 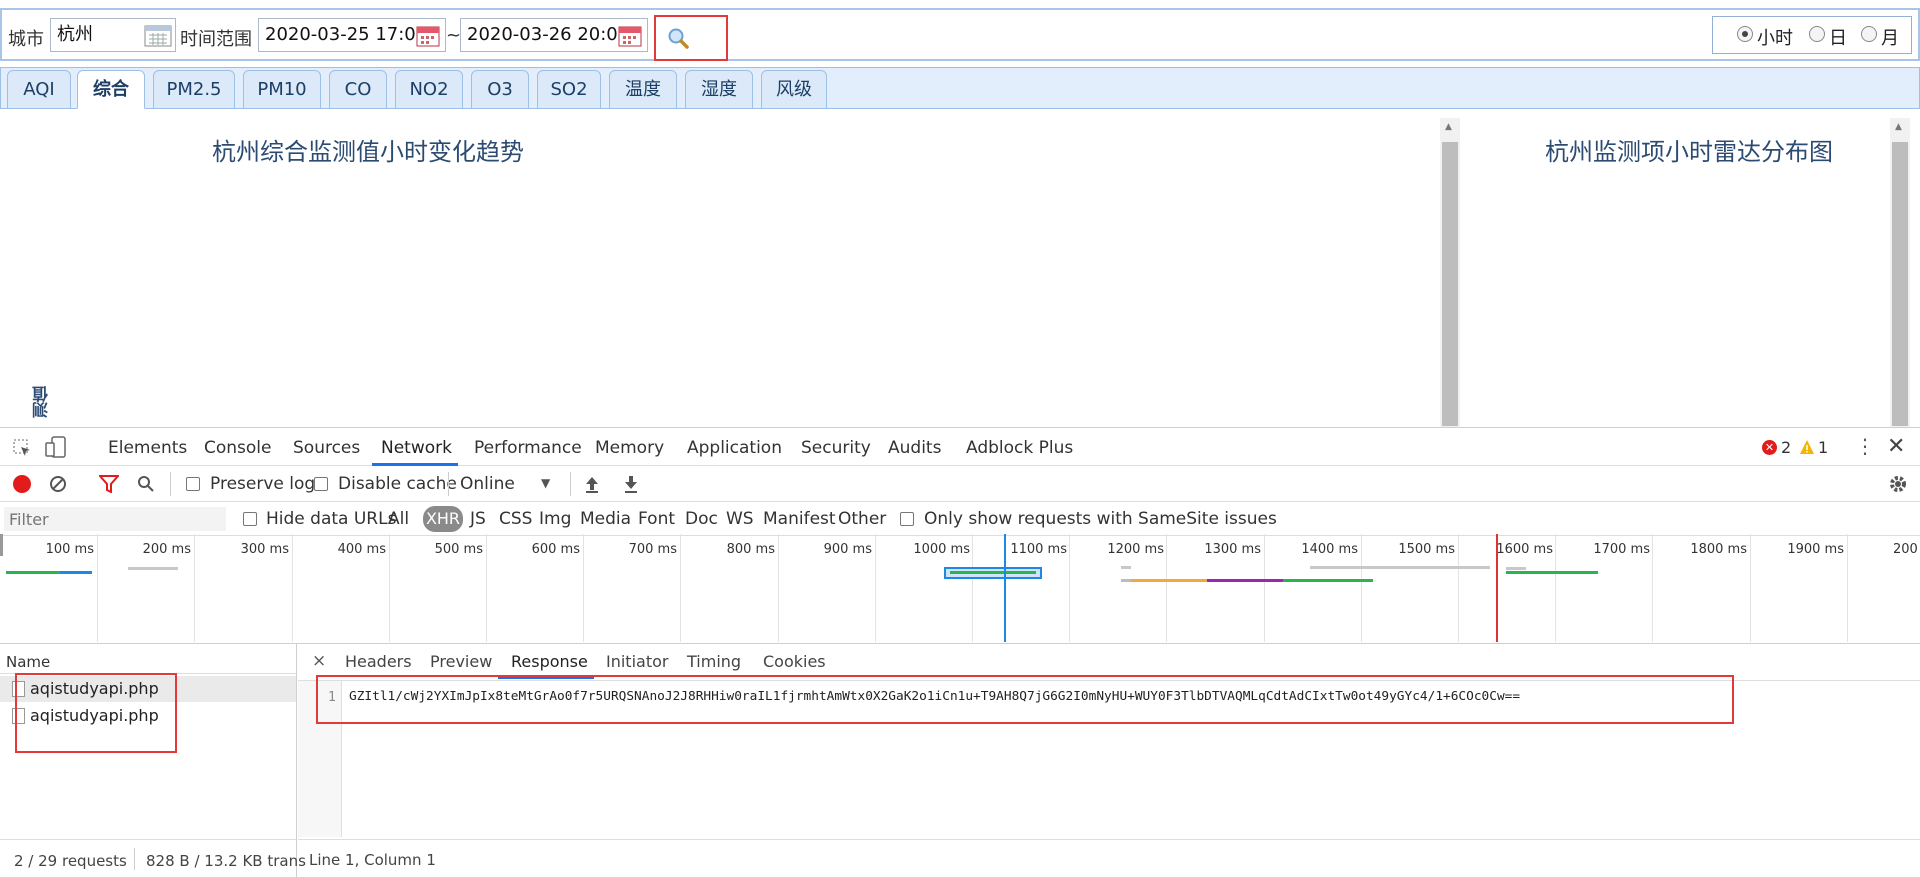 I want to click on right-chart-scroll-thumb, so click(x=1900, y=284).